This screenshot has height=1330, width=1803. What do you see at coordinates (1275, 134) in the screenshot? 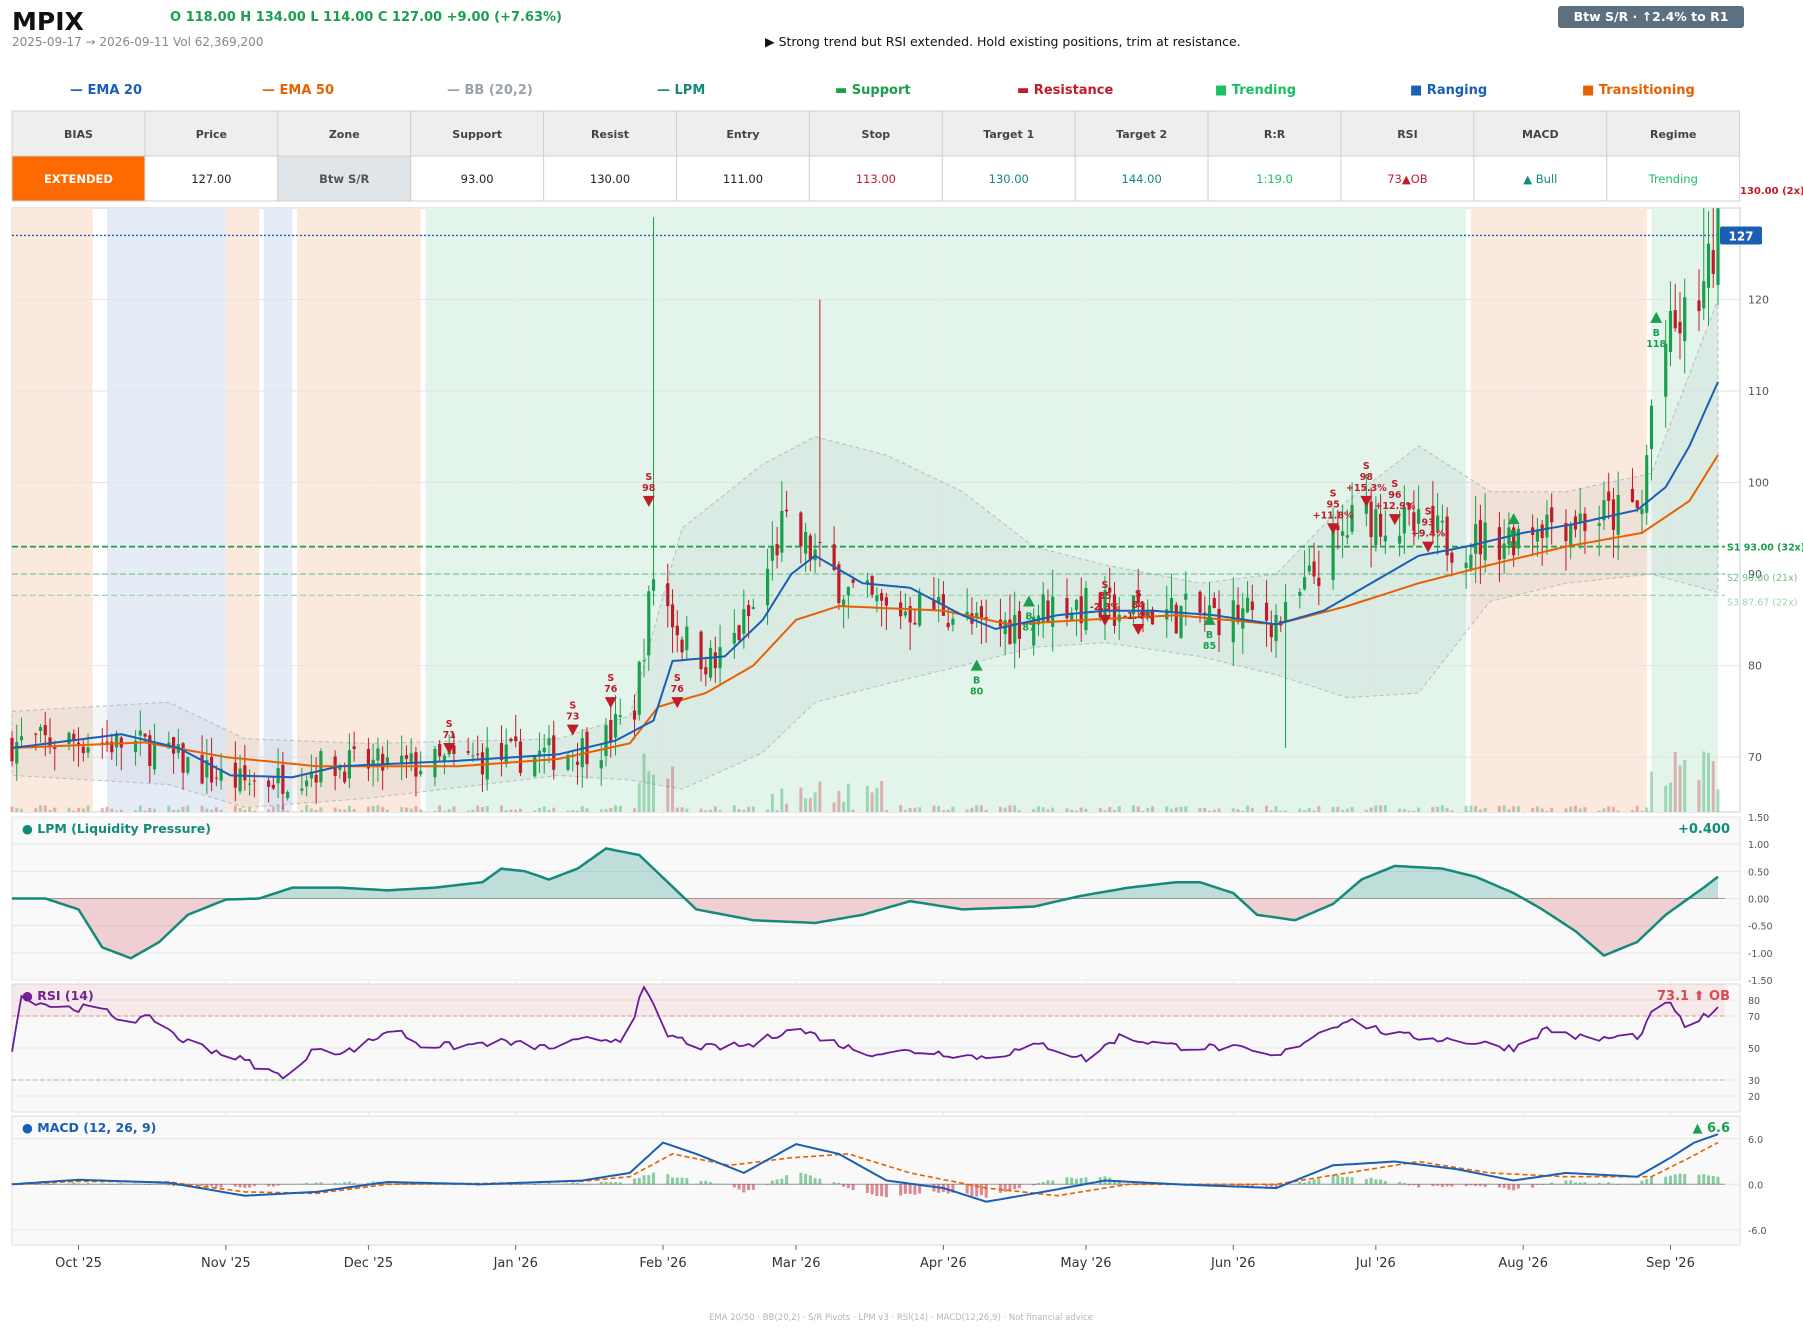
I see `table-header-label: R:R` at bounding box center [1275, 134].